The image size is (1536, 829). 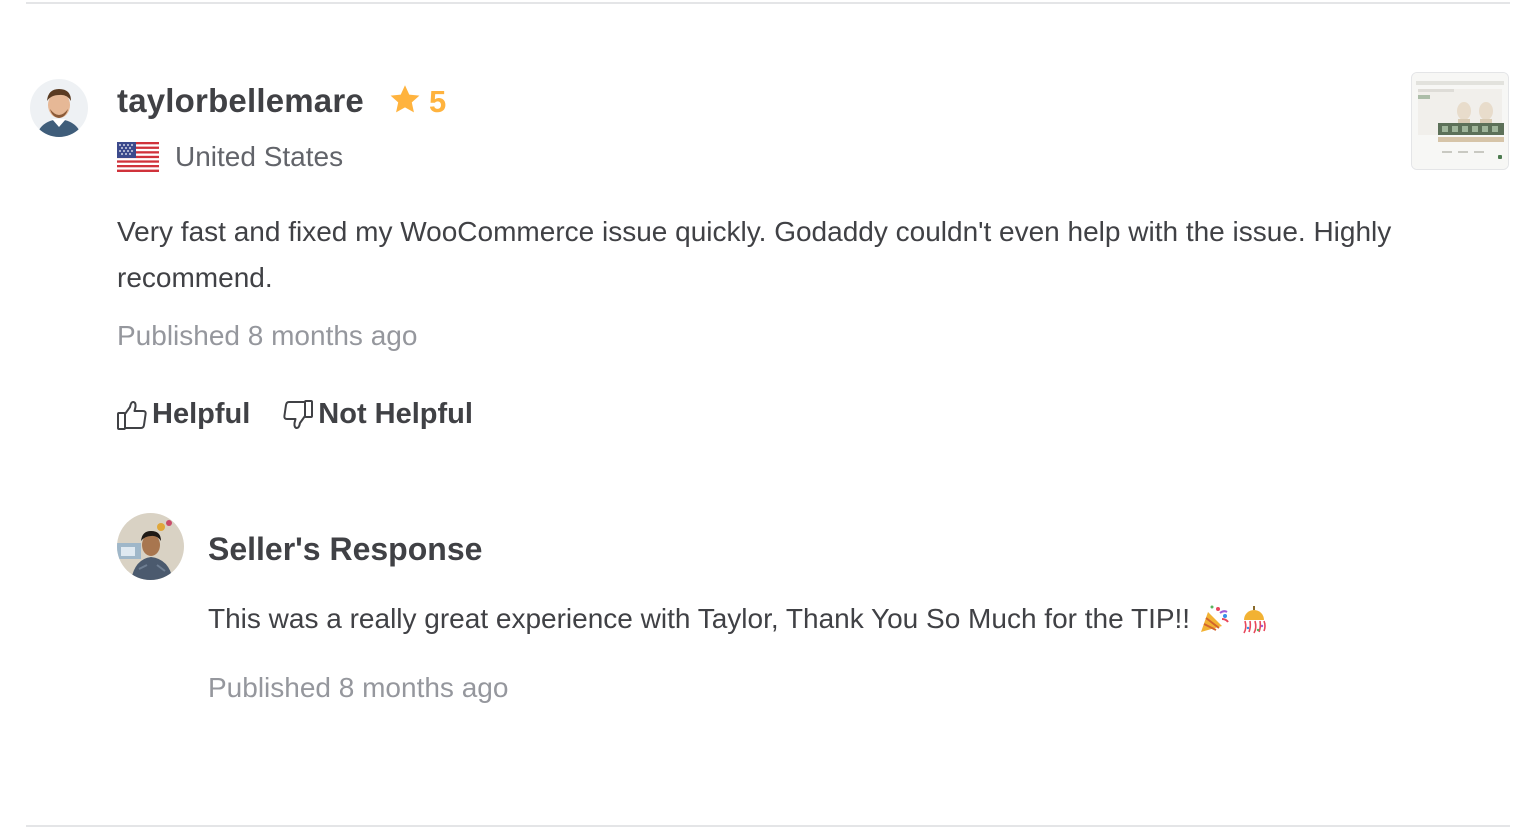 What do you see at coordinates (768, 826) in the screenshot?
I see `bottom-divider` at bounding box center [768, 826].